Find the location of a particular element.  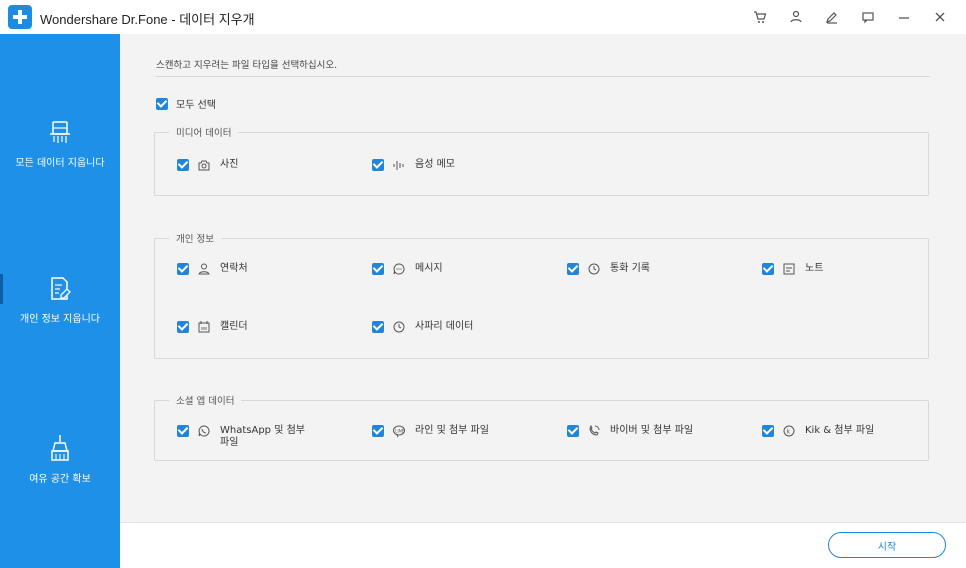

option-kik: k Kik & 첨부 파일 is located at coordinates (818, 431).